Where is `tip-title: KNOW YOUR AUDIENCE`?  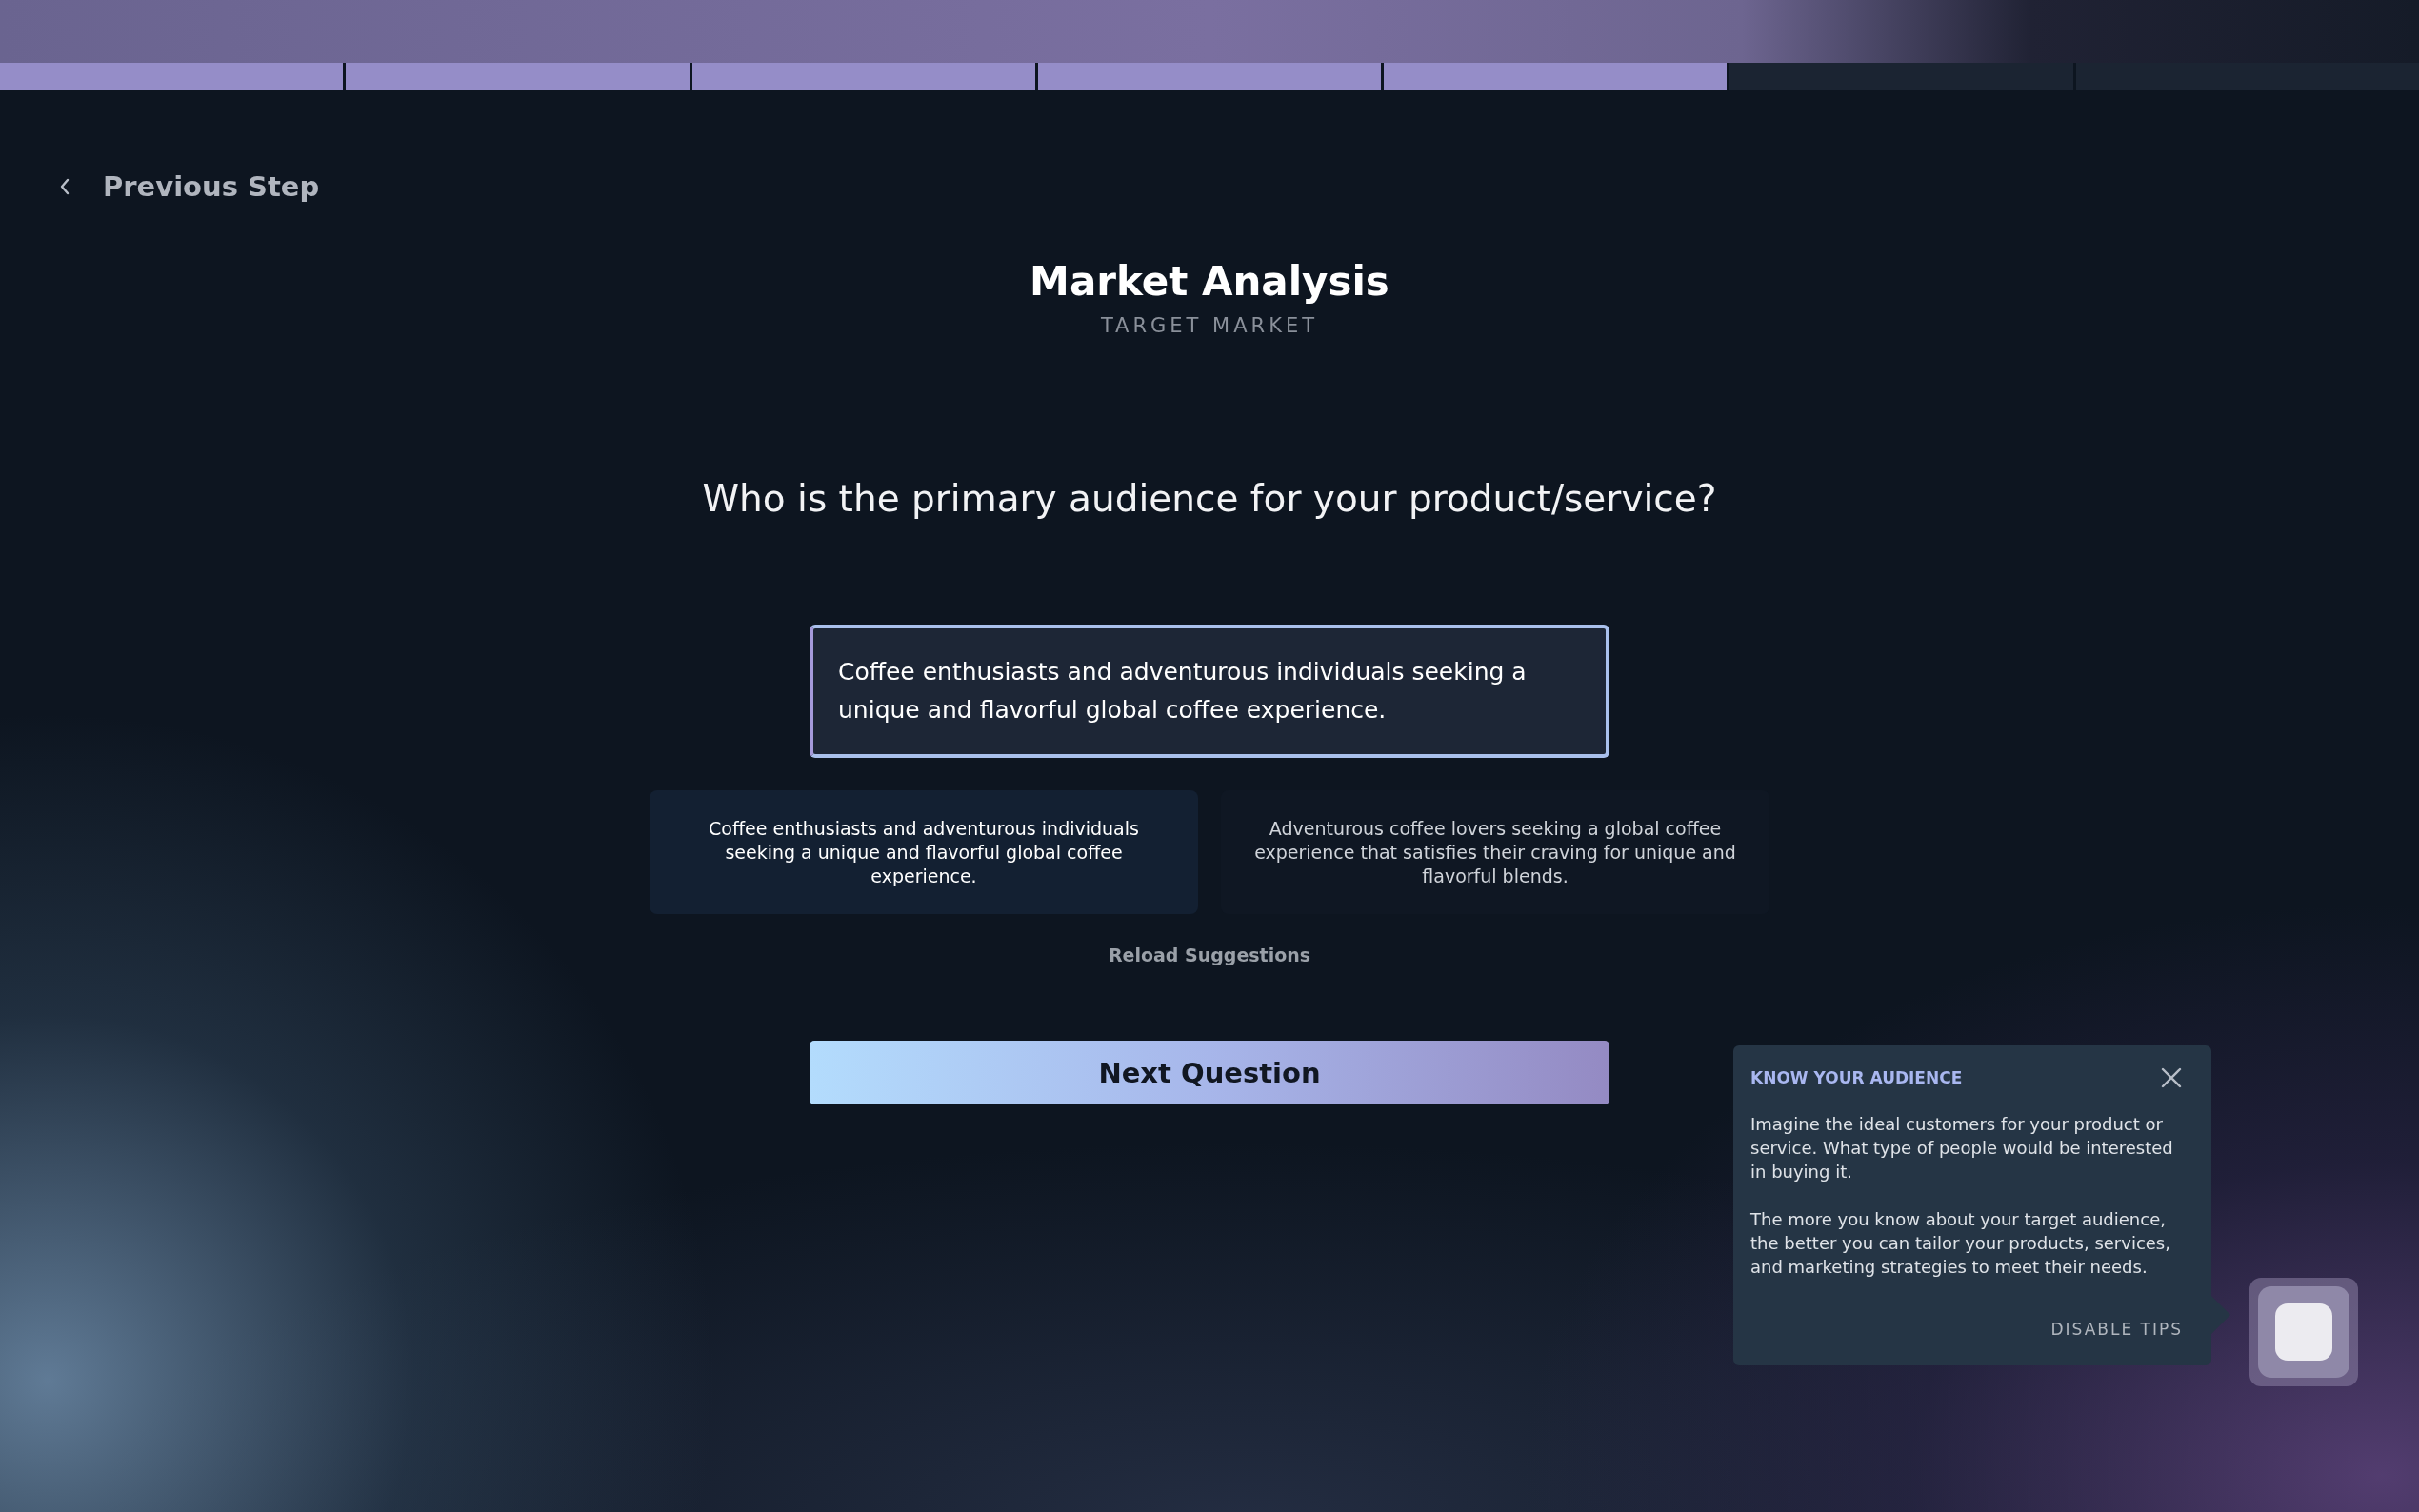 tip-title: KNOW YOUR AUDIENCE is located at coordinates (1856, 1077).